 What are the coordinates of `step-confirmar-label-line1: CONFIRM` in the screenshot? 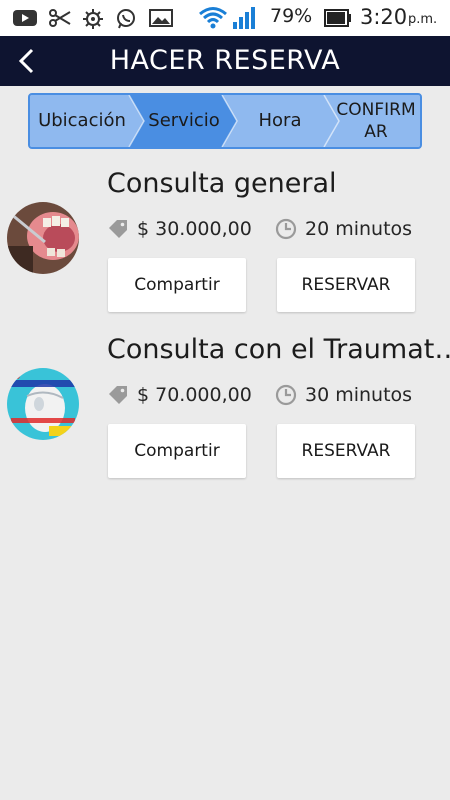 It's located at (376, 110).